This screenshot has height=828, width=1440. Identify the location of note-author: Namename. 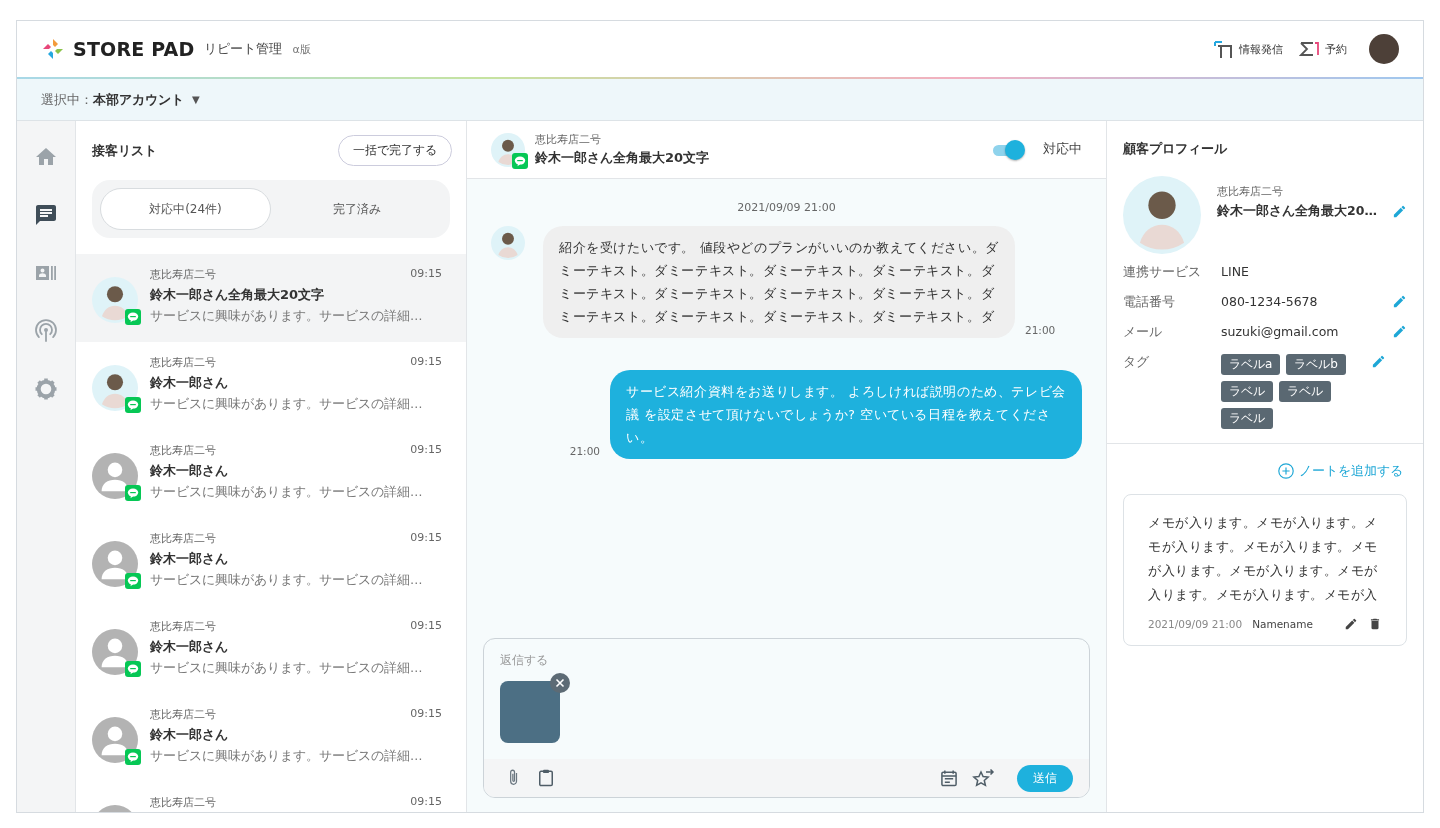
(1283, 624).